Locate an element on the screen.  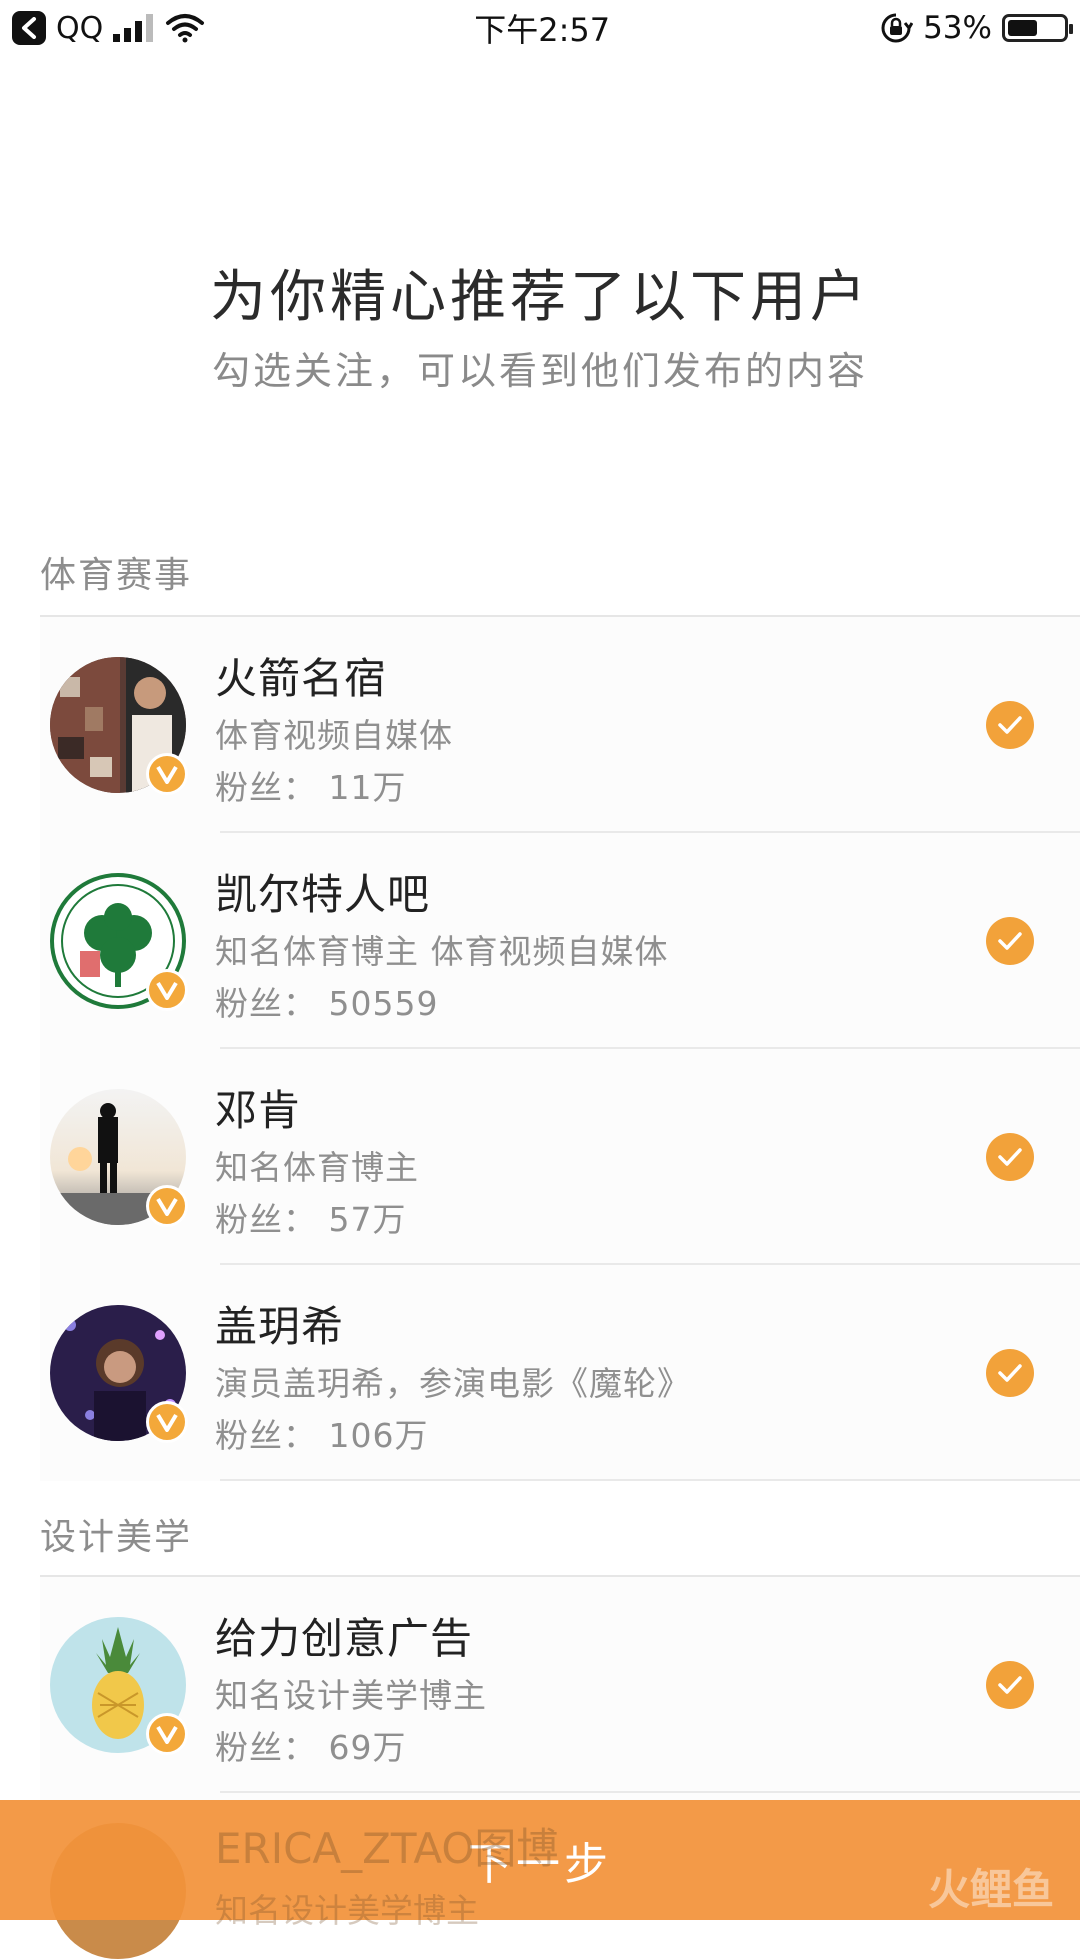
user-description: 知名体育博主 体育视频自媒体 is located at coordinates (442, 951).